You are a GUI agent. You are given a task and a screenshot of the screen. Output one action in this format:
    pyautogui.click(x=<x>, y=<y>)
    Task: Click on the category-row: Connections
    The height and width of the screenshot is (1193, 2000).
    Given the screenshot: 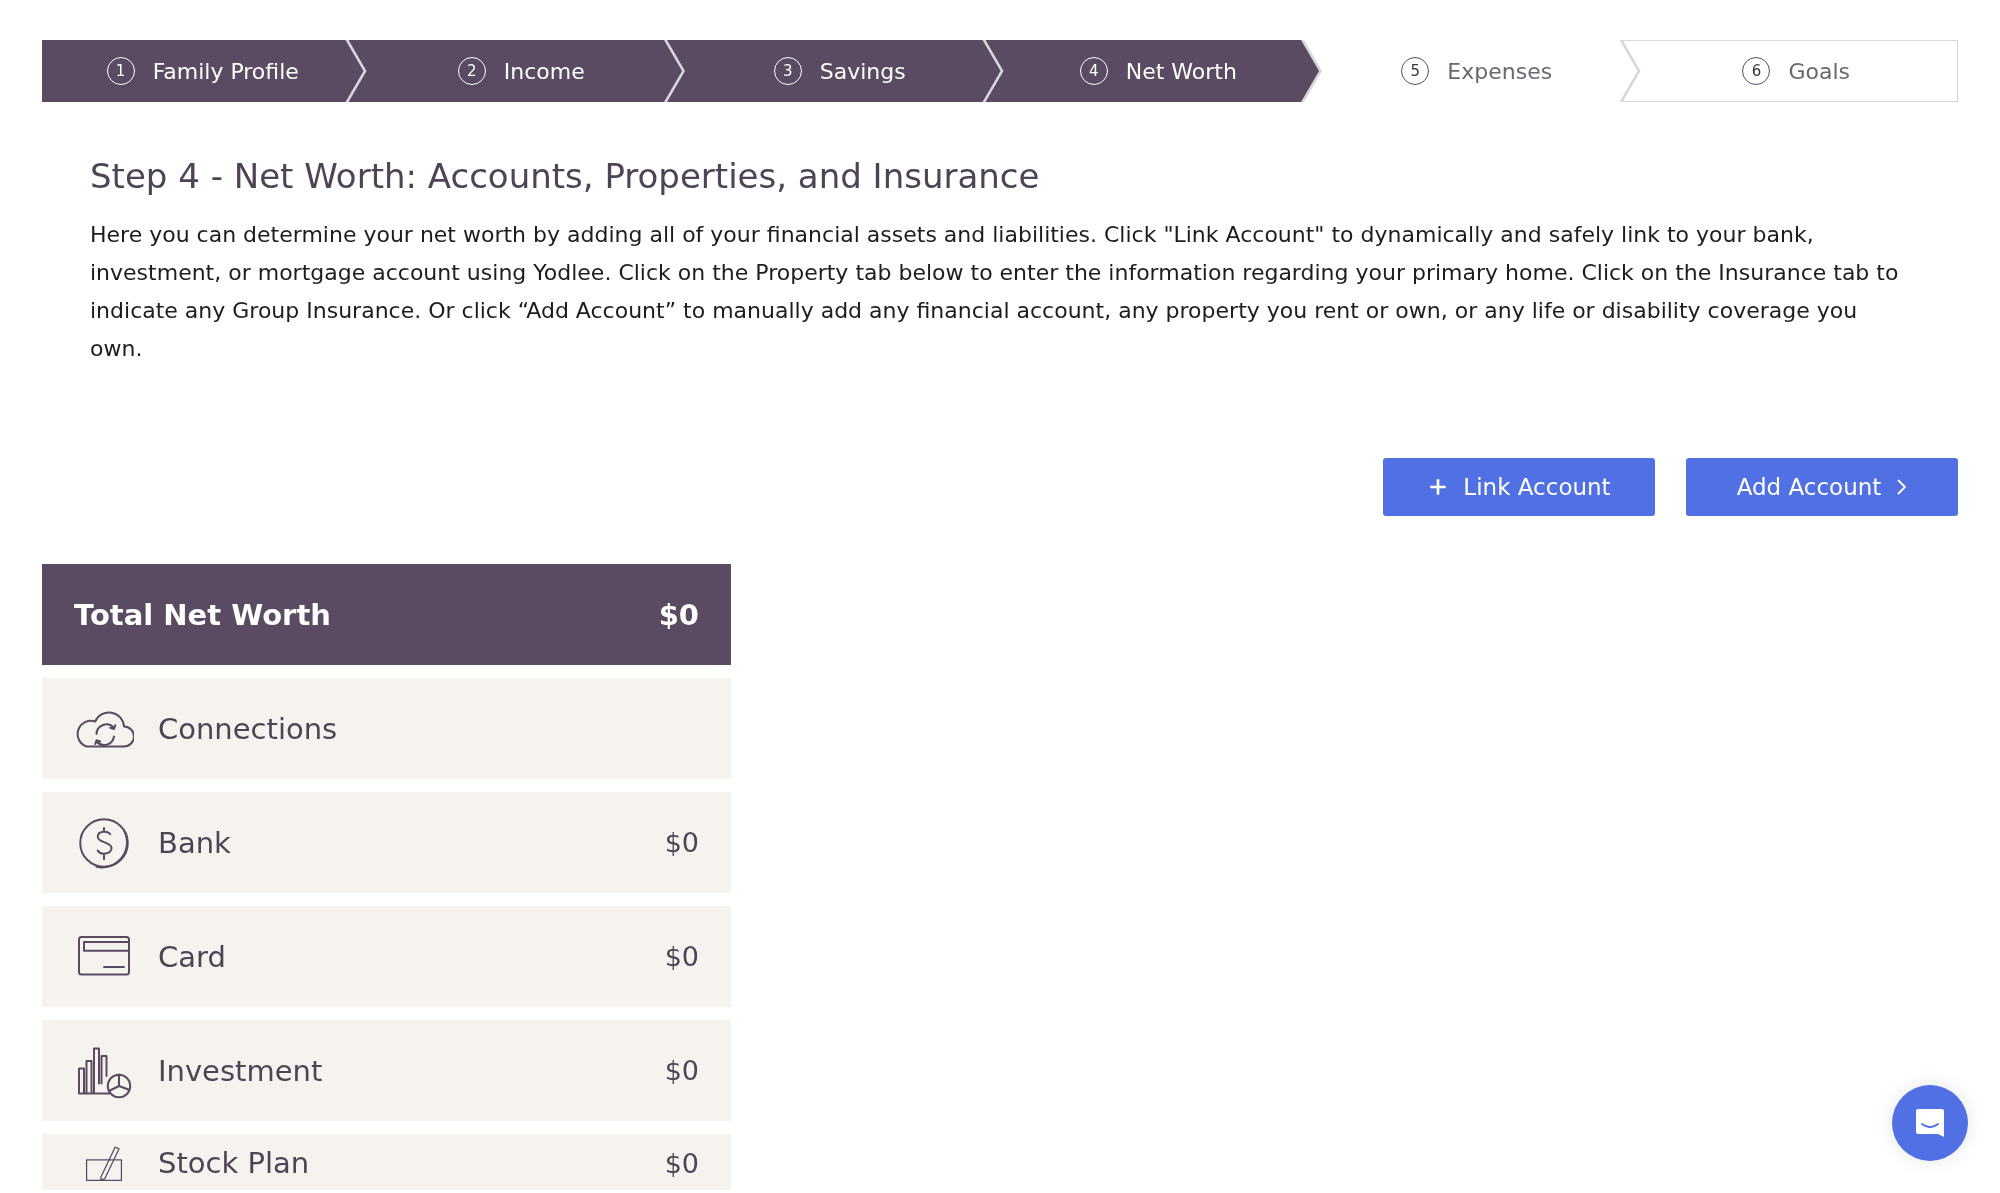 What is the action you would take?
    pyautogui.click(x=386, y=728)
    